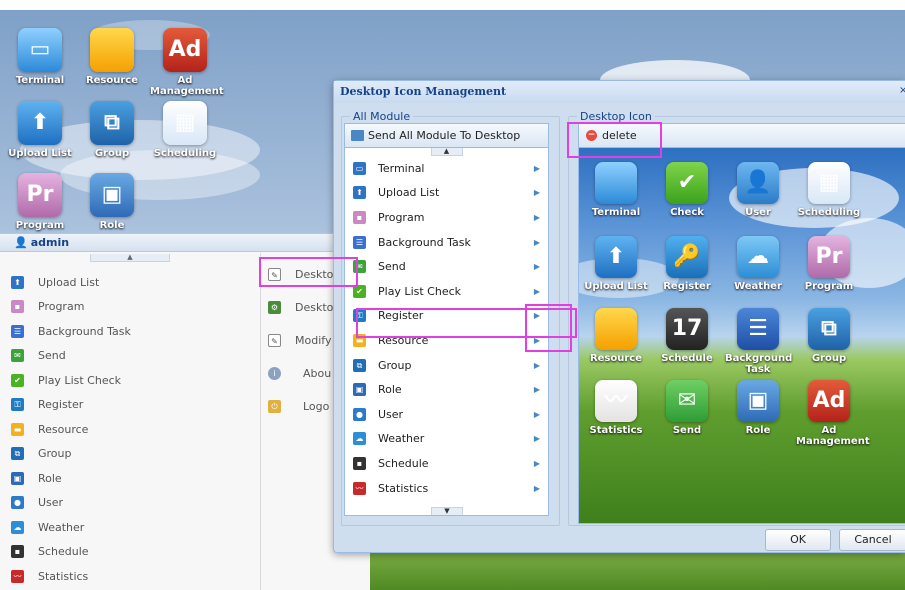  Describe the element at coordinates (61, 527) in the screenshot. I see `admin-menu-label: Weather` at that location.